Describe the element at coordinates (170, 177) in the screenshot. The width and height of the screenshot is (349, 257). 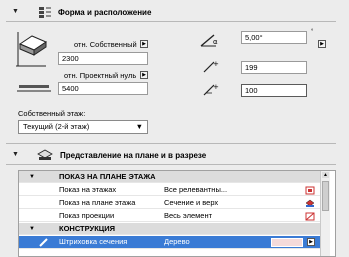
I see `grid-section-row: ▼ ПОКАЗ НА ПЛАНЕ ЭТАЖА` at that location.